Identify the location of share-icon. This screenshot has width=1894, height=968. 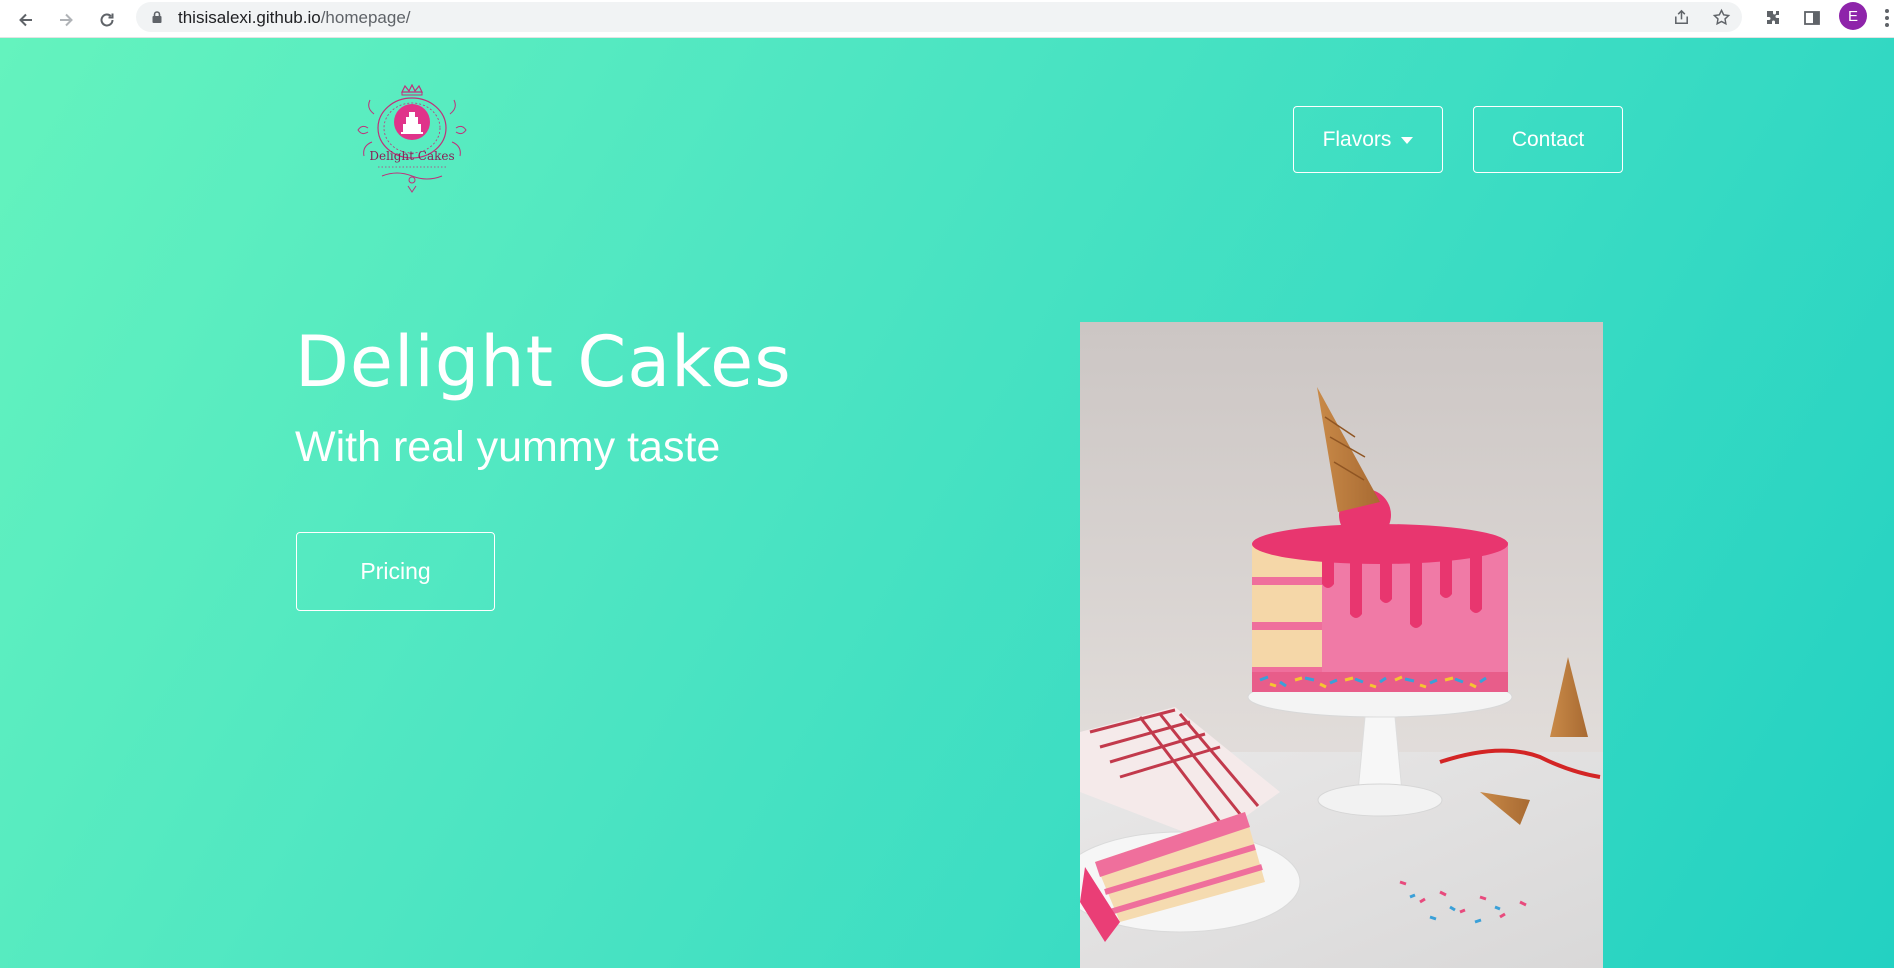
(1681, 16).